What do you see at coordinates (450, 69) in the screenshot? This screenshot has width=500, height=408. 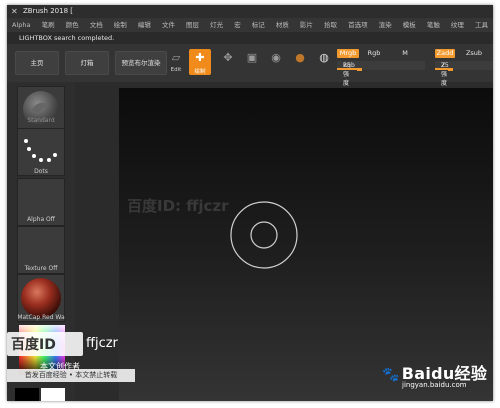 I see `z-intensity-thumb` at bounding box center [450, 69].